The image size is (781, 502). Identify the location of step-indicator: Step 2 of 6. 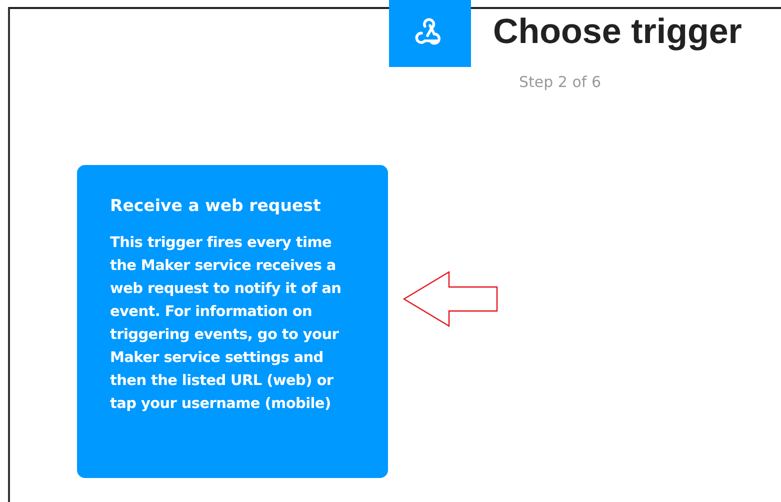
(560, 82).